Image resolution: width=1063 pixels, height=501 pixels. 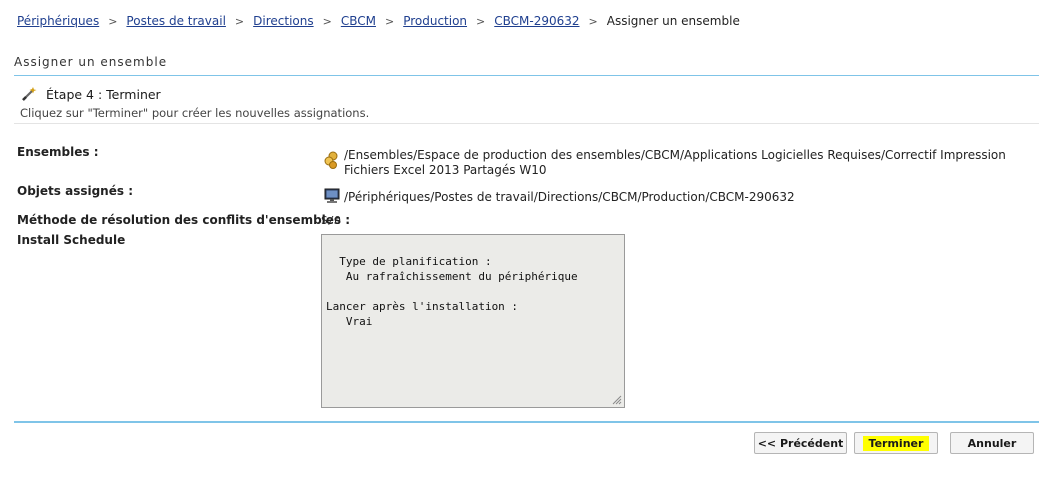 I want to click on computer-icon, so click(x=332, y=195).